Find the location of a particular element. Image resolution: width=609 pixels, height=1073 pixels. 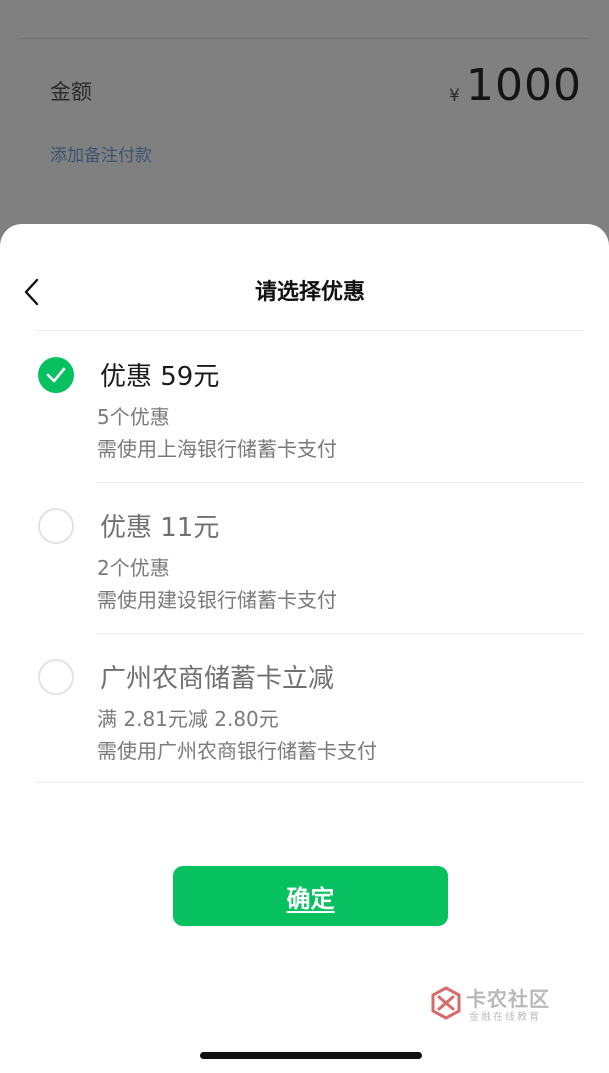

checkmark-icon is located at coordinates (56, 375).